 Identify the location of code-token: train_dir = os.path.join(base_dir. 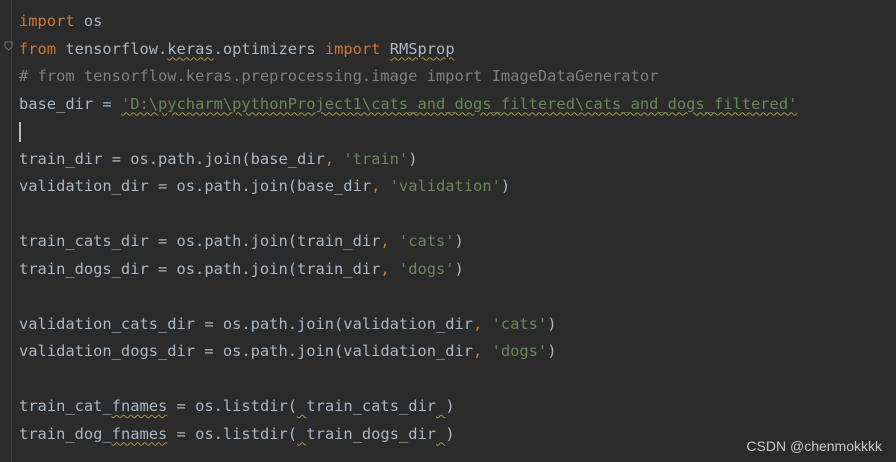
(172, 158).